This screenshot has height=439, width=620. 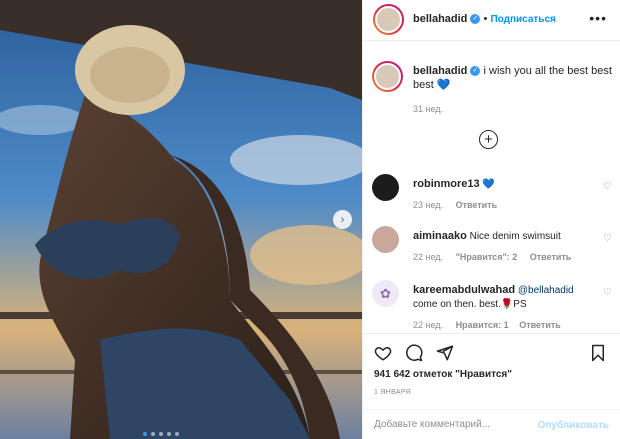 I want to click on carousel-dots, so click(x=161, y=434).